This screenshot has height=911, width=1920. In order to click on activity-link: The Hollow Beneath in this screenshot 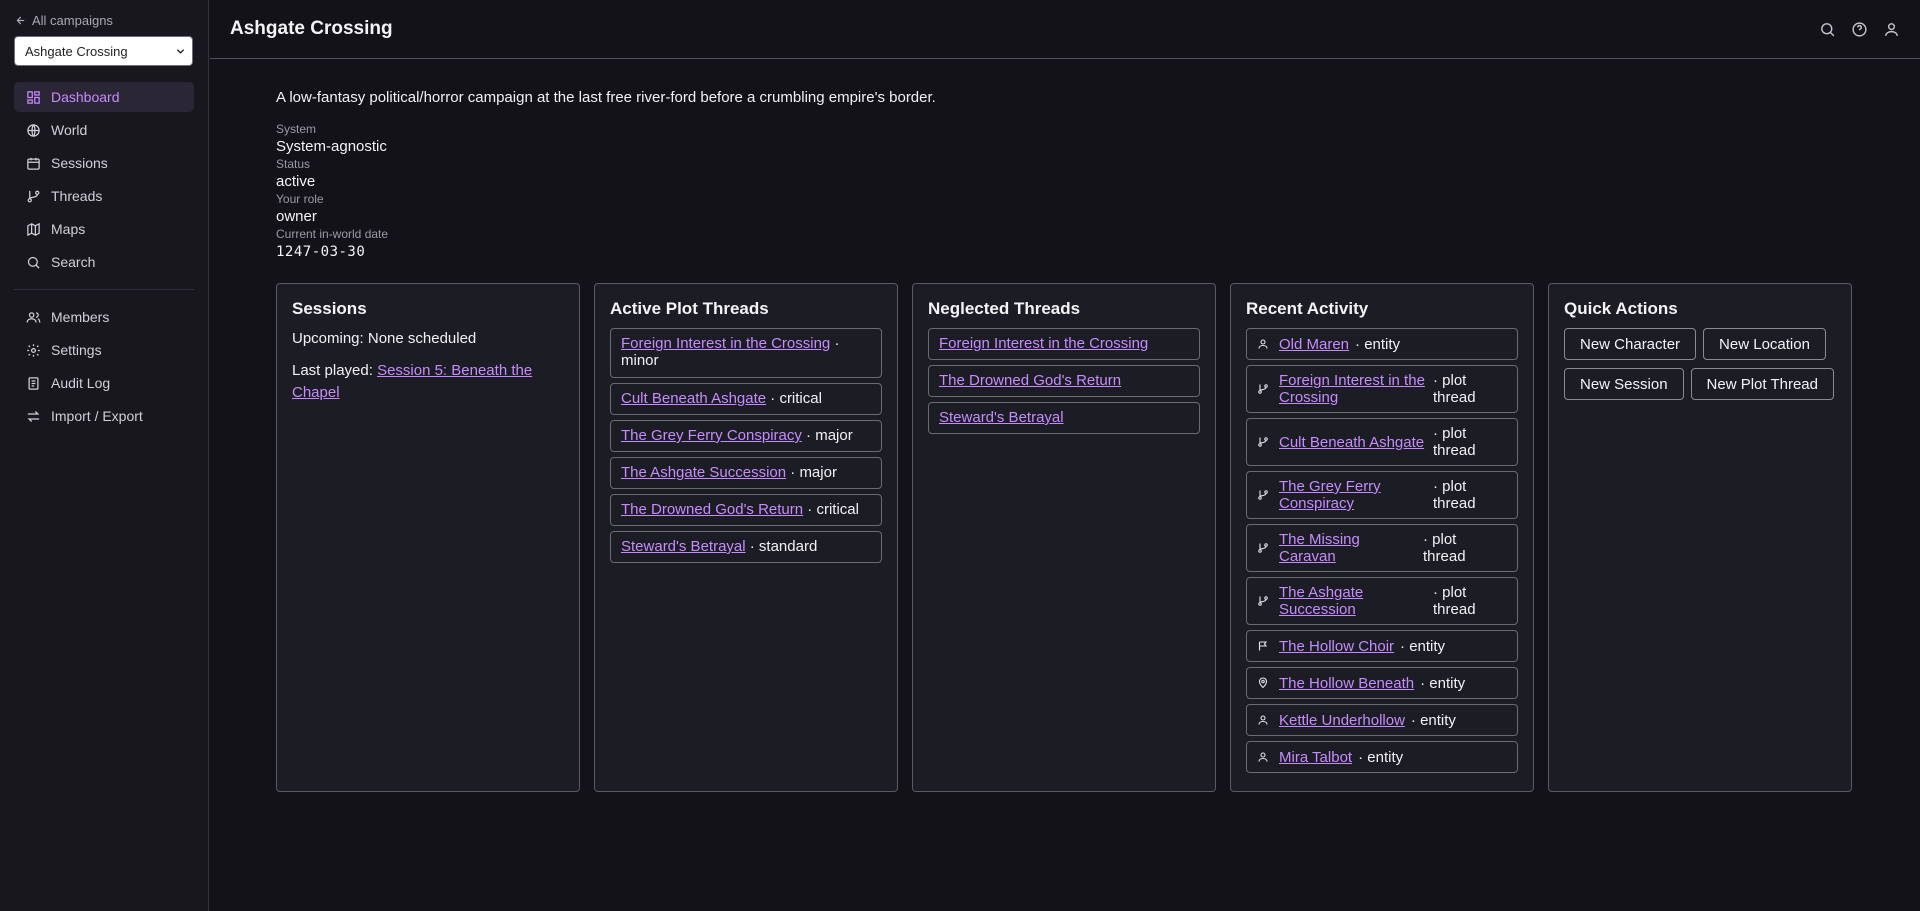, I will do `click(1346, 683)`.